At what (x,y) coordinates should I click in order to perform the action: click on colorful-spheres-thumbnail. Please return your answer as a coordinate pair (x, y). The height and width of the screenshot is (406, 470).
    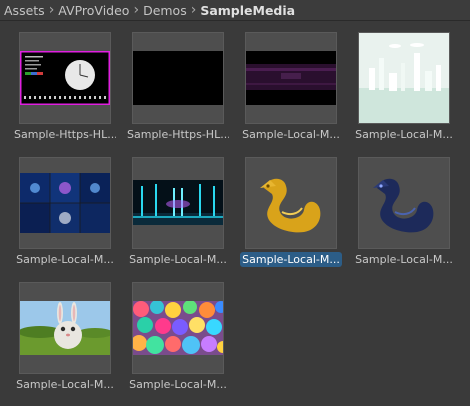
    Looking at the image, I should click on (178, 328).